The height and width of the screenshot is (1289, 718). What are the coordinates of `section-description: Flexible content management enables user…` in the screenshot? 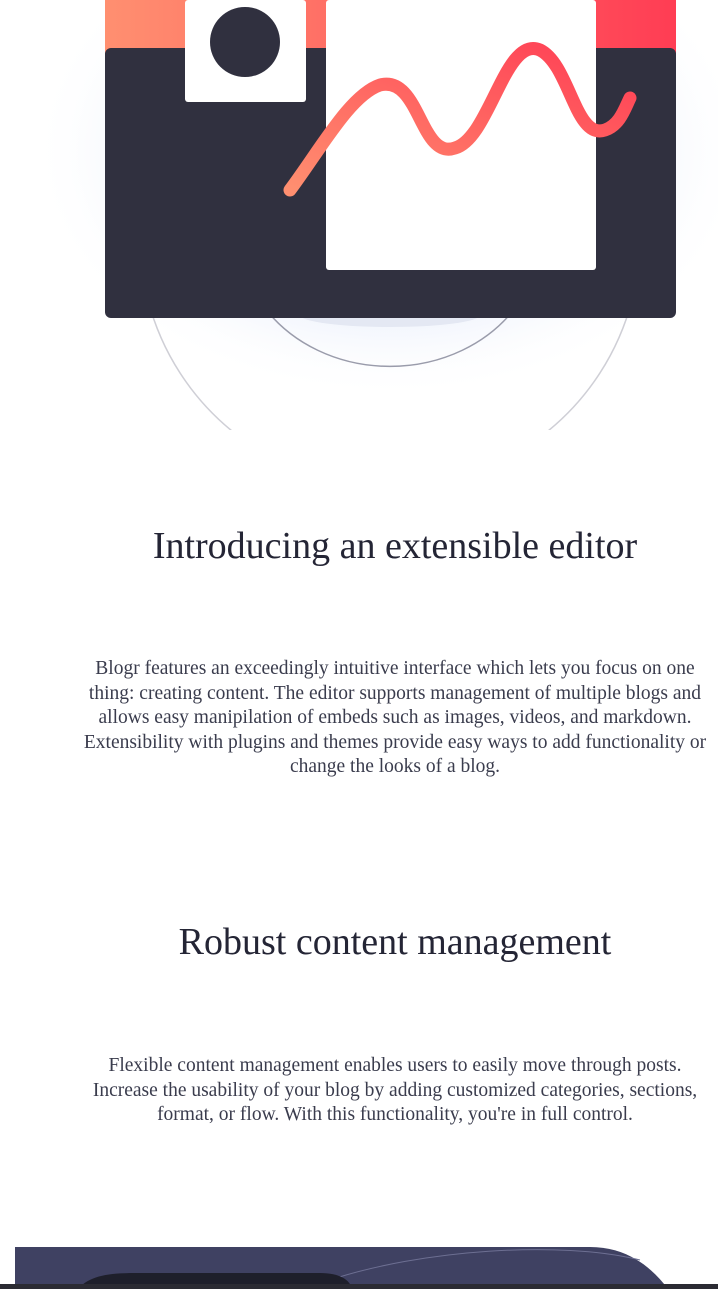 It's located at (395, 1090).